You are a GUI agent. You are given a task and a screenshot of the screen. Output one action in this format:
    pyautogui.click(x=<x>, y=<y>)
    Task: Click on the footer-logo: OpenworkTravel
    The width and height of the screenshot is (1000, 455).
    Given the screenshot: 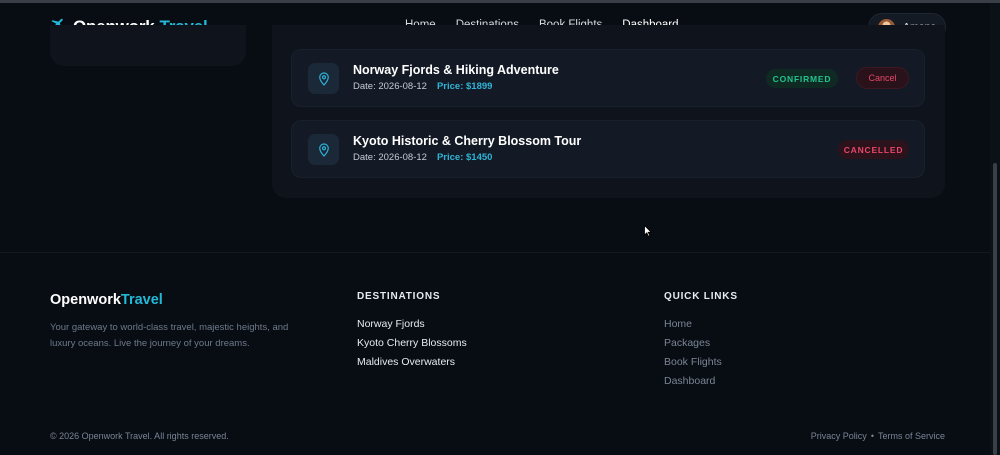 What is the action you would take?
    pyautogui.click(x=106, y=300)
    